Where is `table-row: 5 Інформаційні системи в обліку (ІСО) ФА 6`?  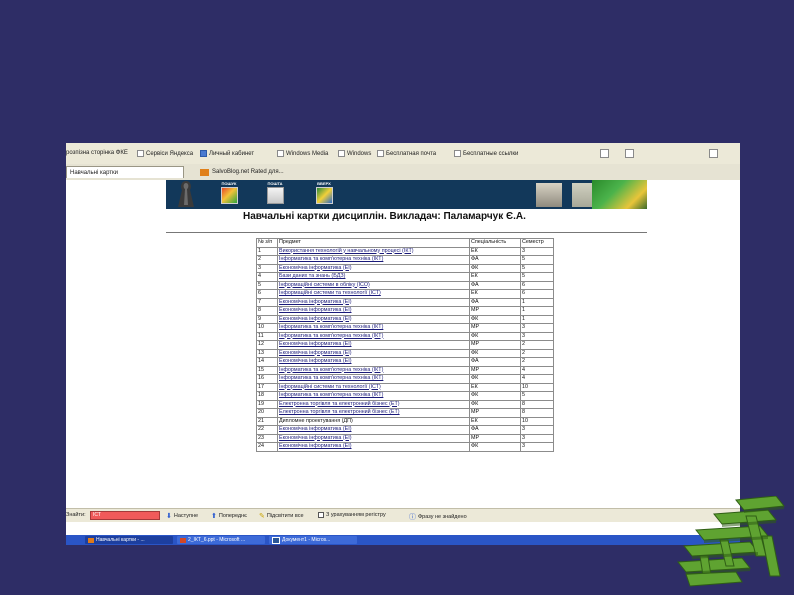 table-row: 5 Інформаційні системи в обліку (ІСО) ФА 6 is located at coordinates (405, 285).